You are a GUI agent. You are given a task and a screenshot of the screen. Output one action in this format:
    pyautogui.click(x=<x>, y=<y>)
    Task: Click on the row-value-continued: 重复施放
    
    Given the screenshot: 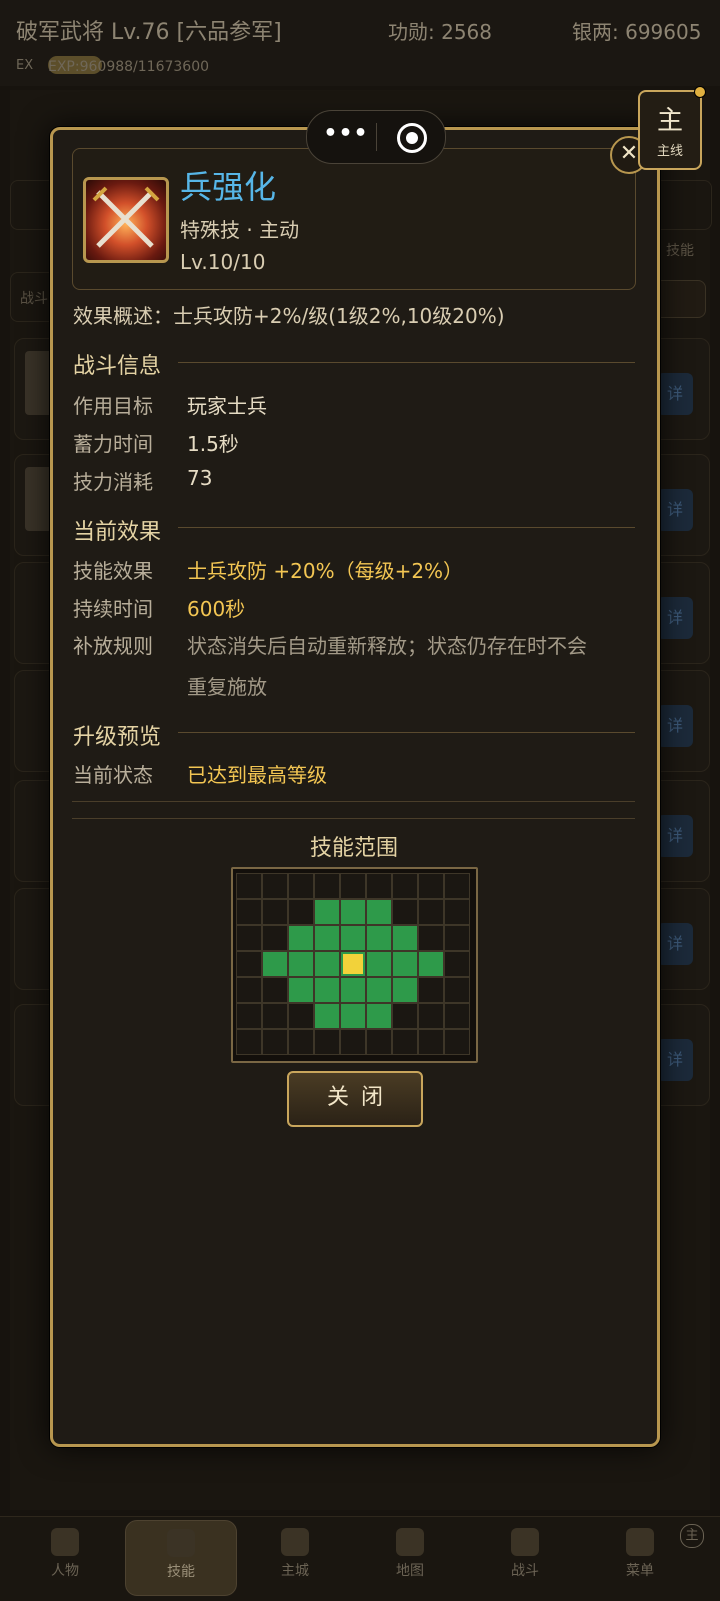 What is the action you would take?
    pyautogui.click(x=227, y=687)
    